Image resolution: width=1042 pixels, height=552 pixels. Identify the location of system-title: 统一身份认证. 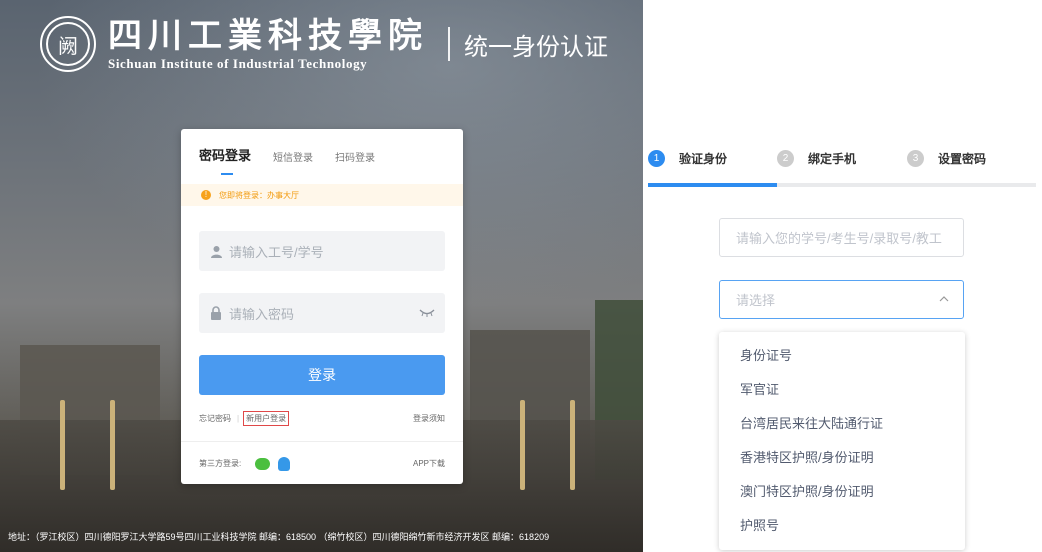
(536, 47).